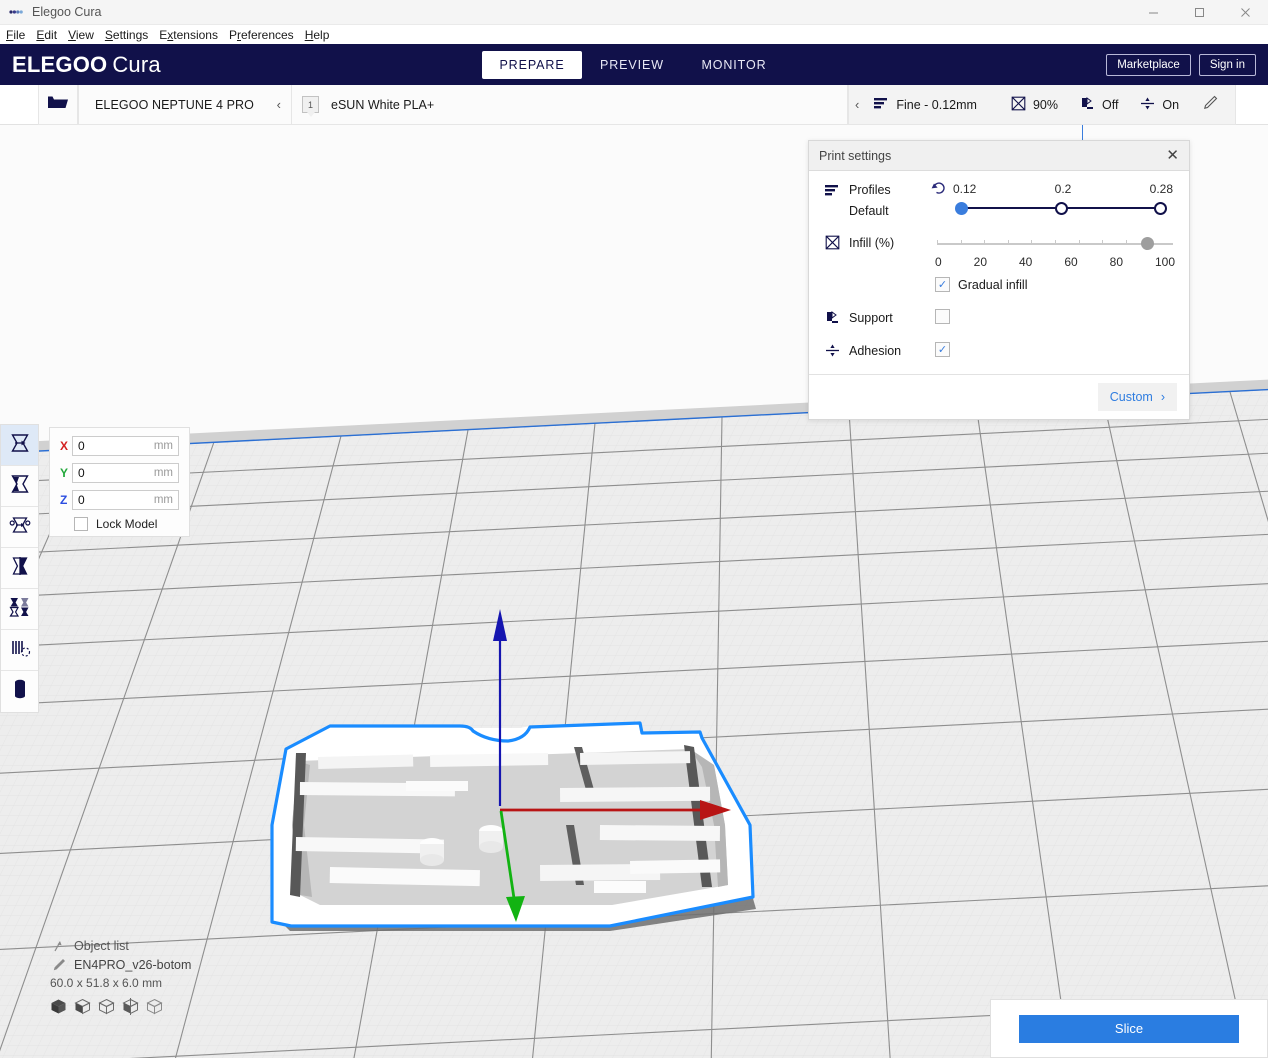 This screenshot has width=1268, height=1058. Describe the element at coordinates (126, 35) in the screenshot. I see `menu-settings: Settings` at that location.